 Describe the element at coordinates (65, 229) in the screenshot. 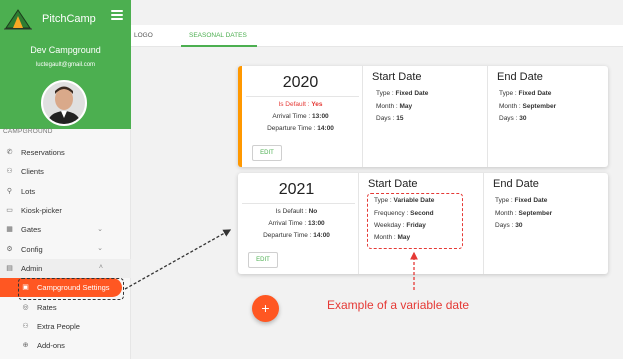

I see `sidebar-item-gates: ▦ Gates ⌄` at that location.